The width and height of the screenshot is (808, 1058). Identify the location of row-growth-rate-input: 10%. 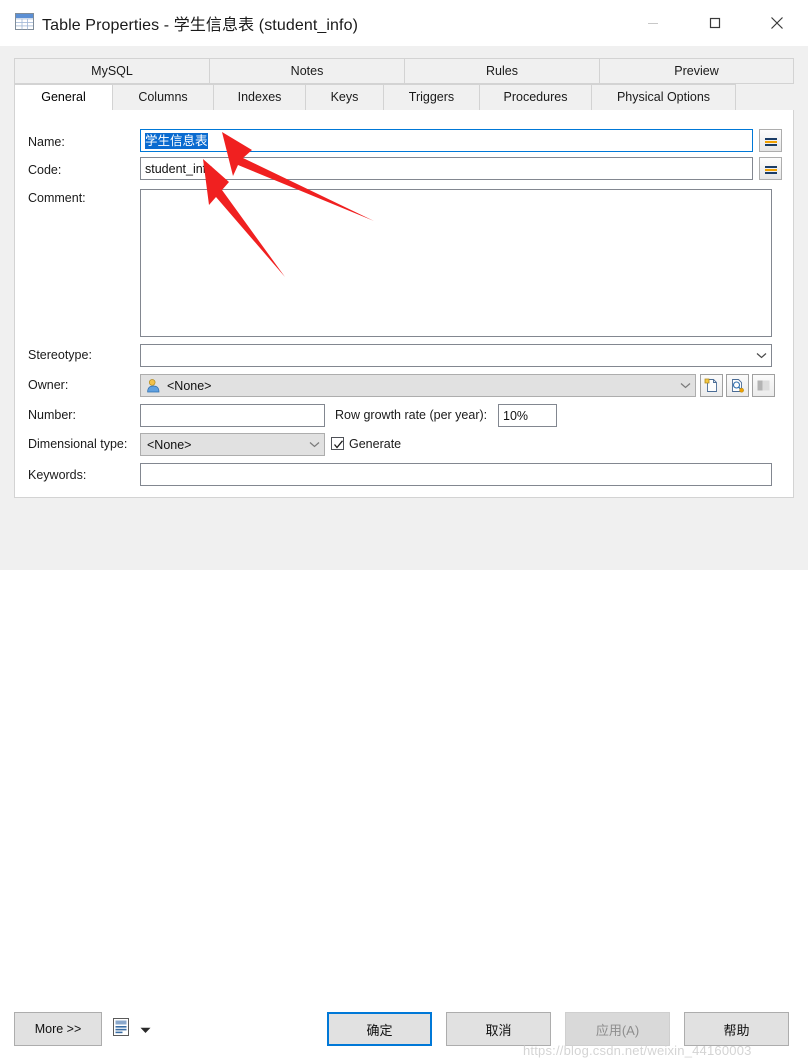
(527, 415).